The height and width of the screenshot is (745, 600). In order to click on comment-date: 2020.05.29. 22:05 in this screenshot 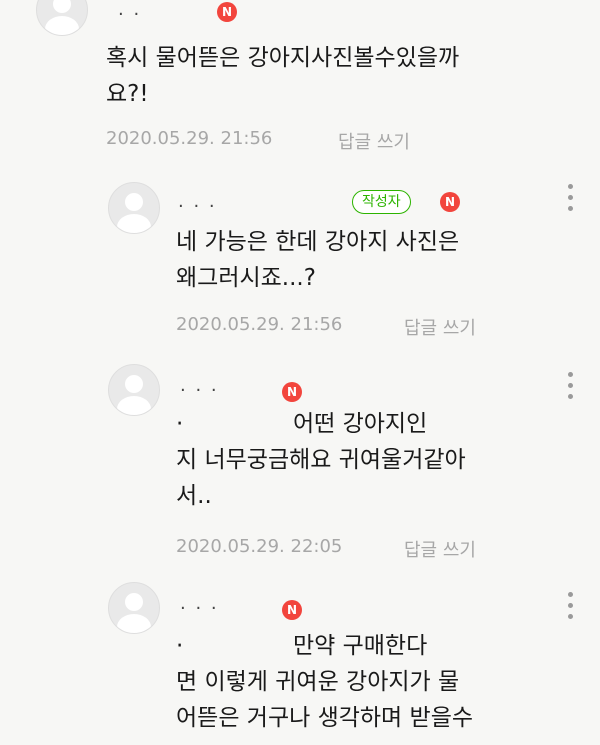, I will do `click(259, 546)`.